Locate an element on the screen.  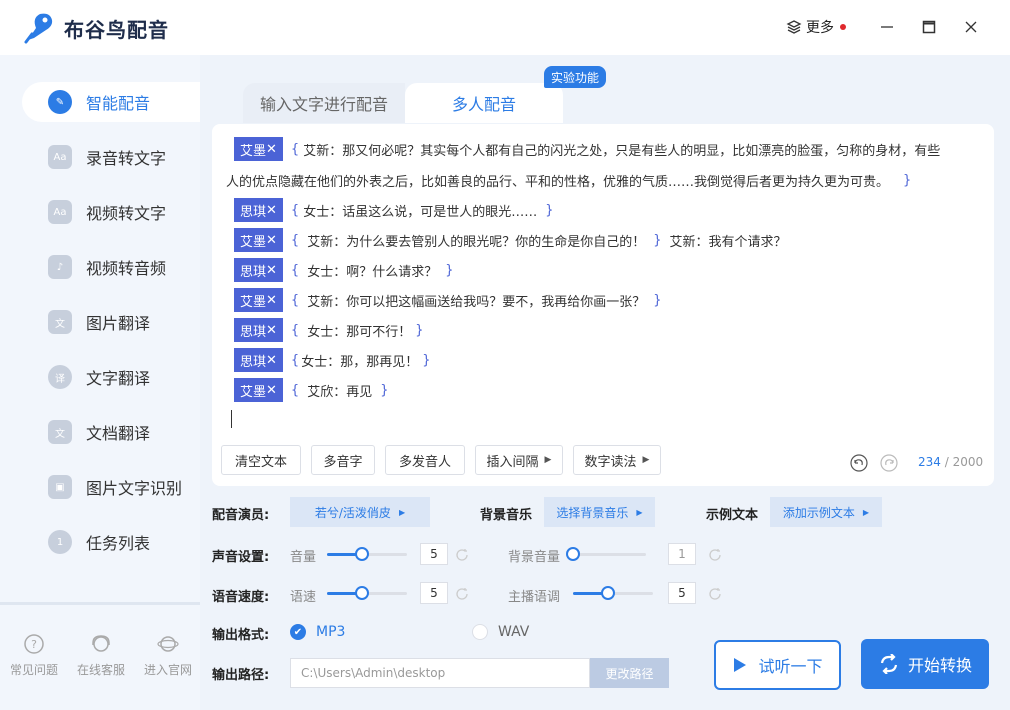
number-reading-button: 数字读法 ▶ is located at coordinates (617, 460).